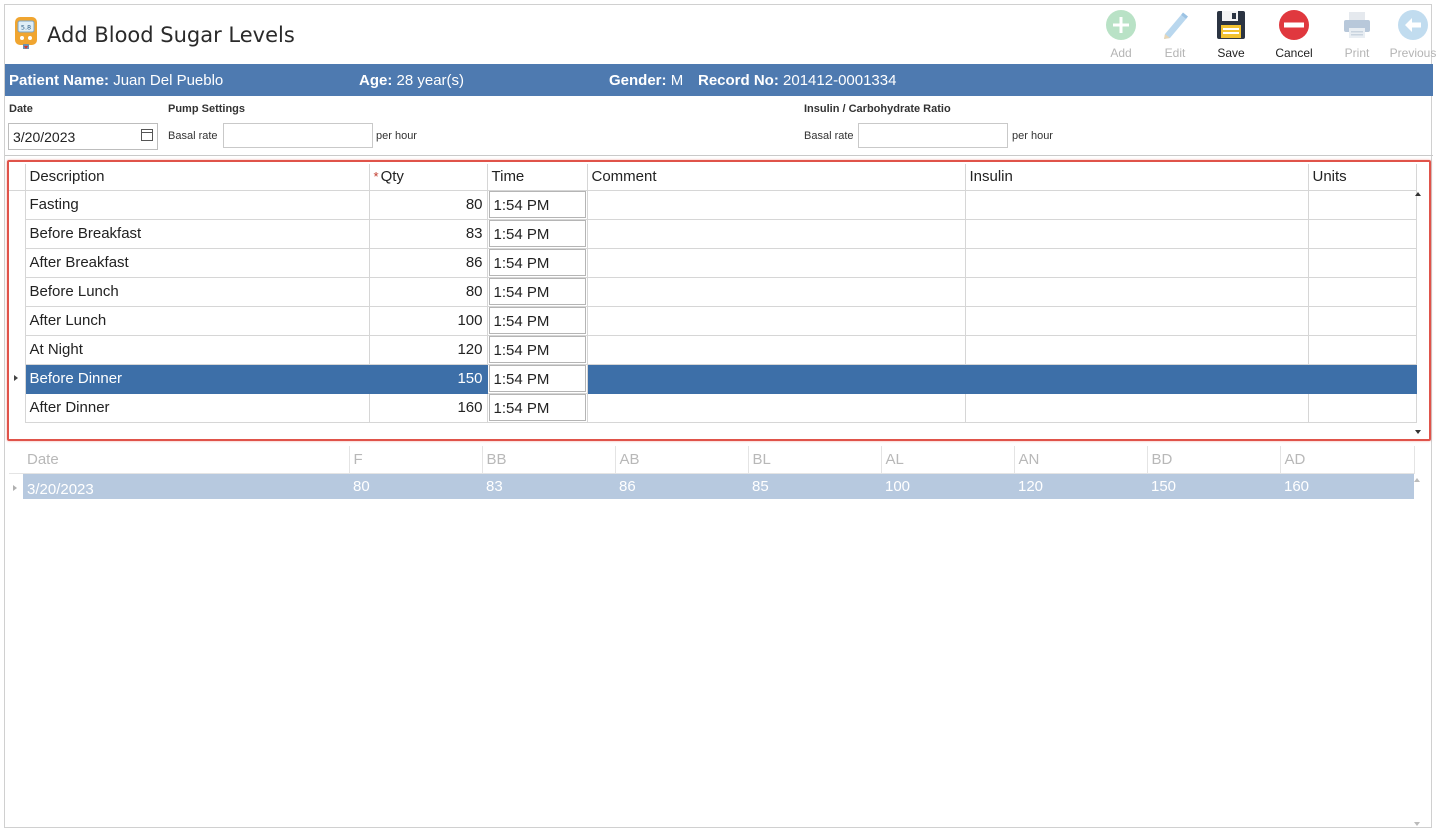 Image resolution: width=1437 pixels, height=833 pixels. I want to click on column-header-insulin: Insulin, so click(1136, 177).